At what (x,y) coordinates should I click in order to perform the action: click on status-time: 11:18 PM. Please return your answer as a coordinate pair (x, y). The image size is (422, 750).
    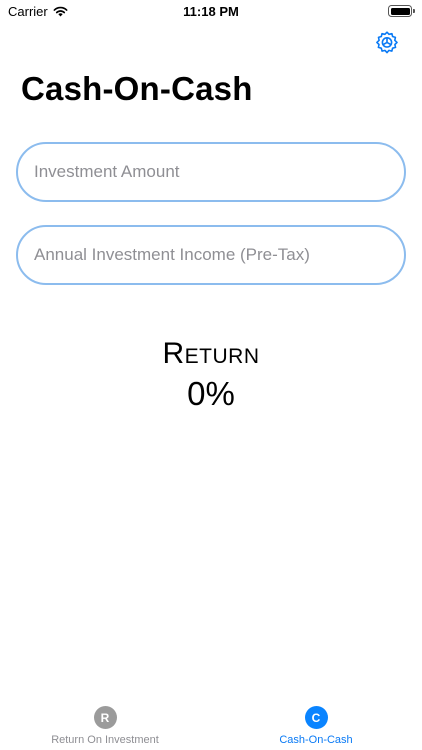
    Looking at the image, I should click on (211, 11).